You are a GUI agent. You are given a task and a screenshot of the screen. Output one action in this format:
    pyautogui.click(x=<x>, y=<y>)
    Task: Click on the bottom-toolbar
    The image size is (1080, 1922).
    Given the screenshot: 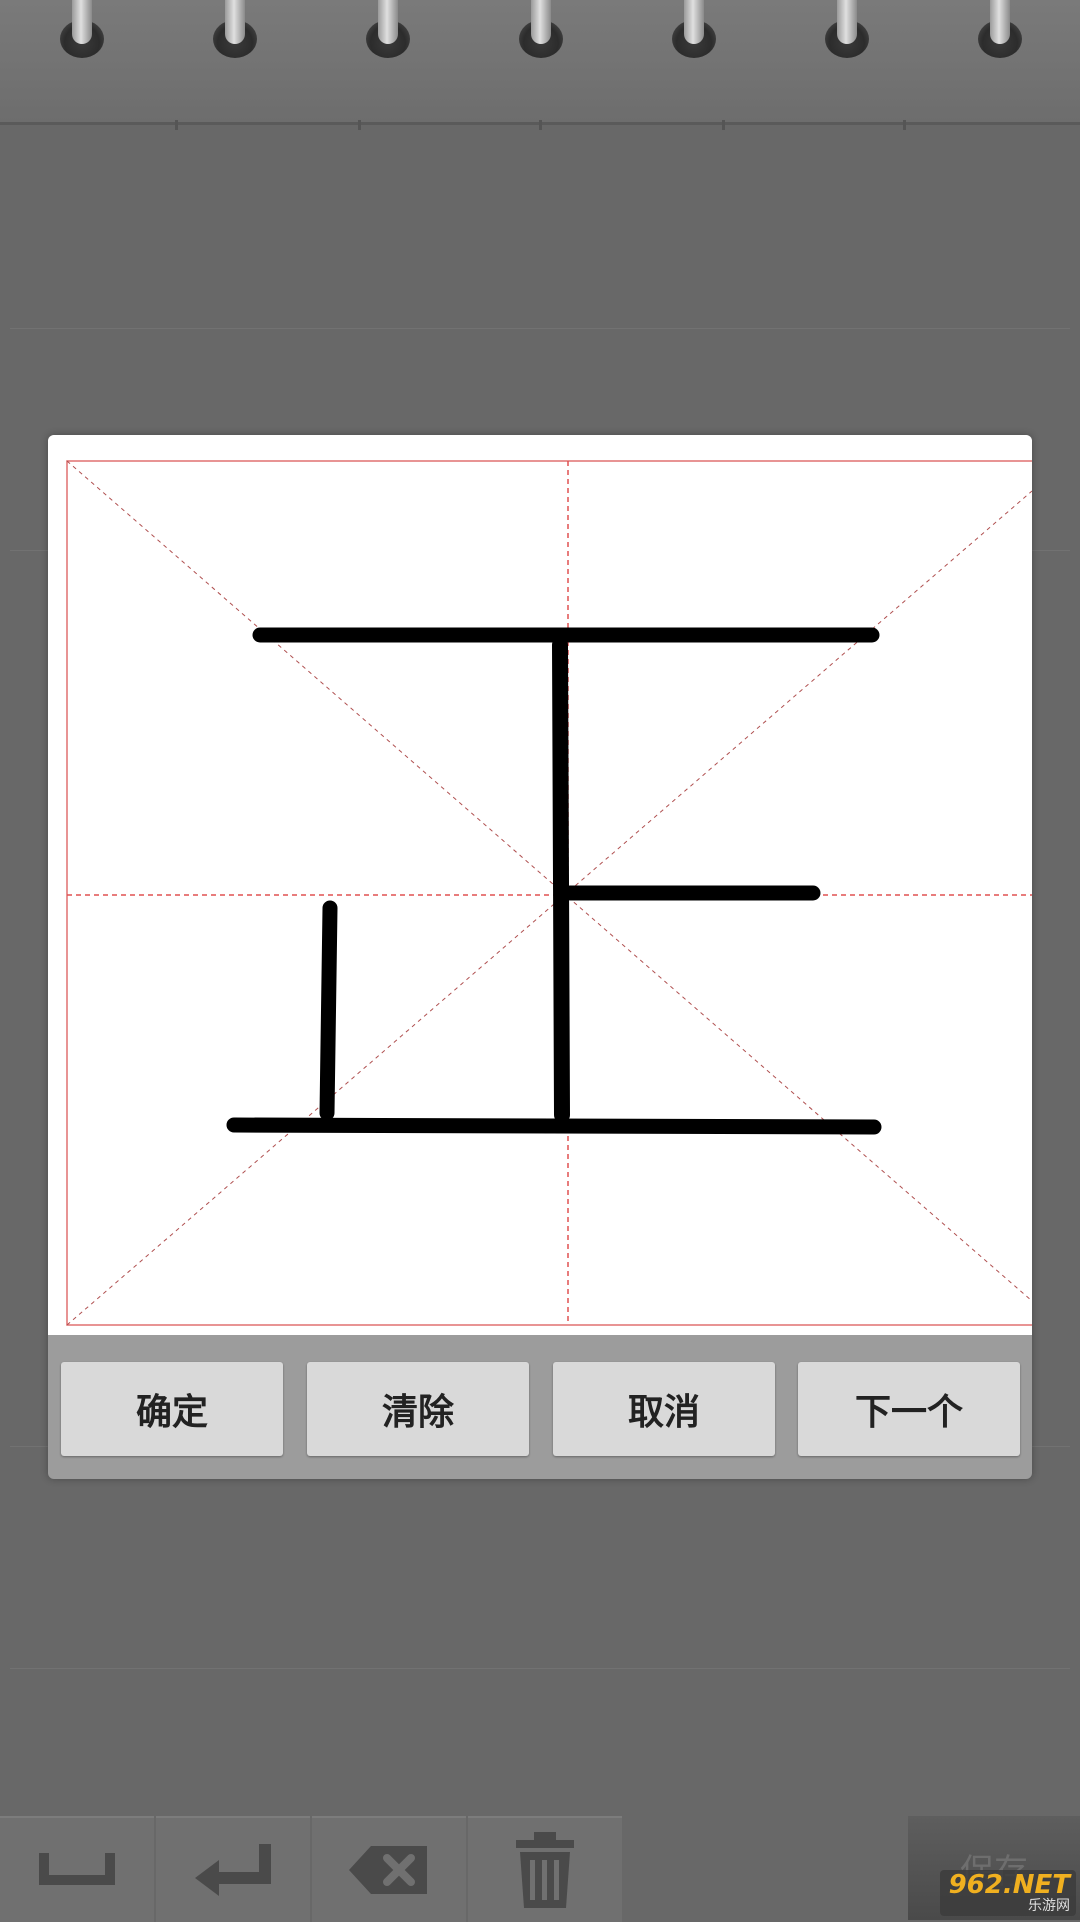 What is the action you would take?
    pyautogui.click(x=313, y=1869)
    